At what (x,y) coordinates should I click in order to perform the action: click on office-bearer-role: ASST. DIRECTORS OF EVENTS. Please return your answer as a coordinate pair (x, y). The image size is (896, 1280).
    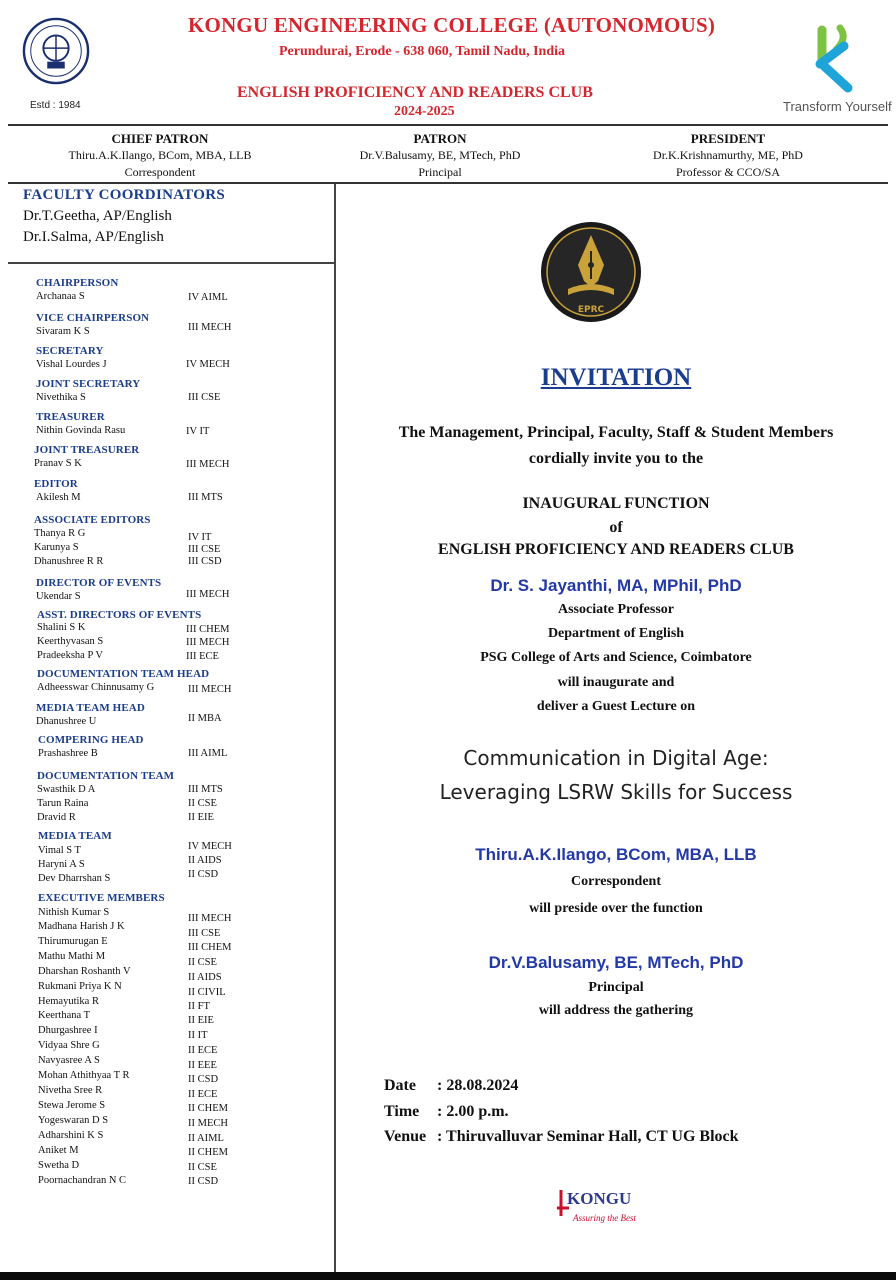
    Looking at the image, I should click on (119, 615).